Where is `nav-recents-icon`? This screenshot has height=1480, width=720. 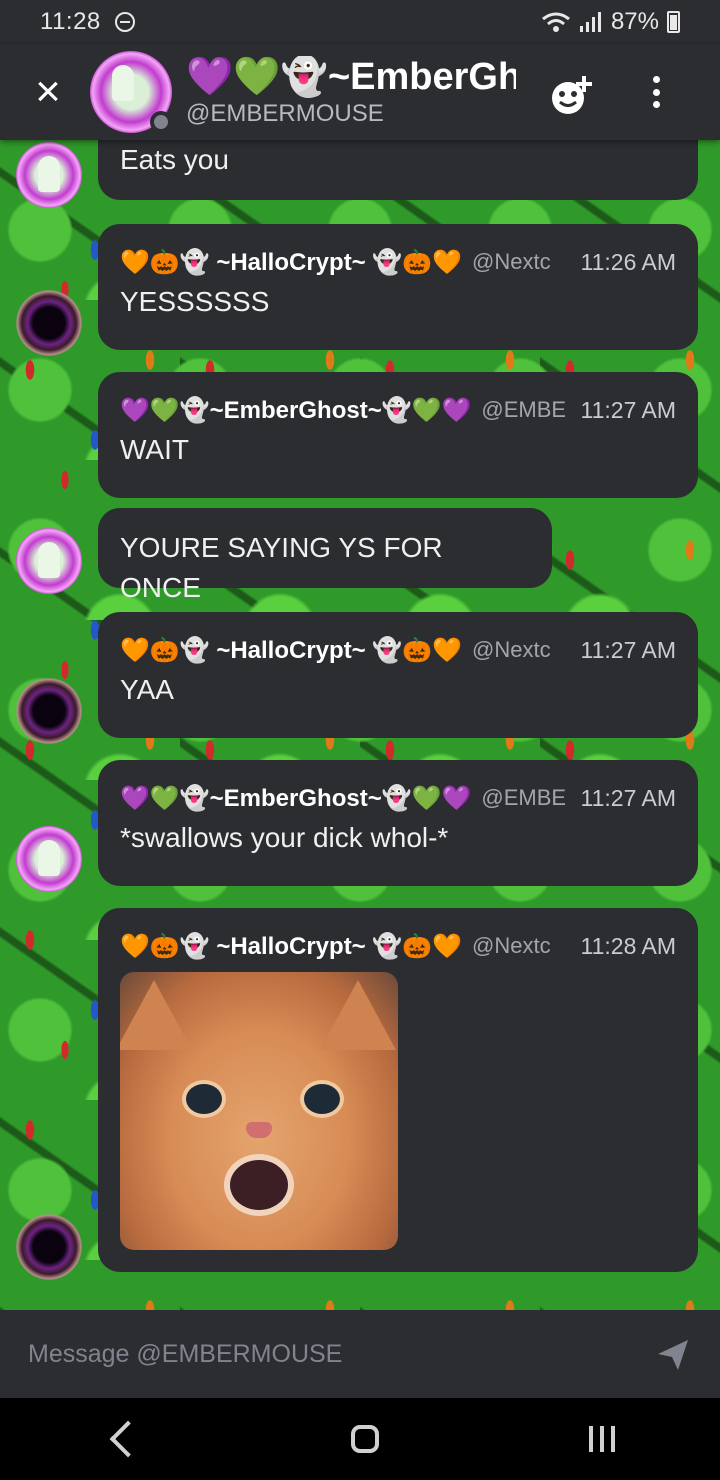
nav-recents-icon is located at coordinates (602, 1439).